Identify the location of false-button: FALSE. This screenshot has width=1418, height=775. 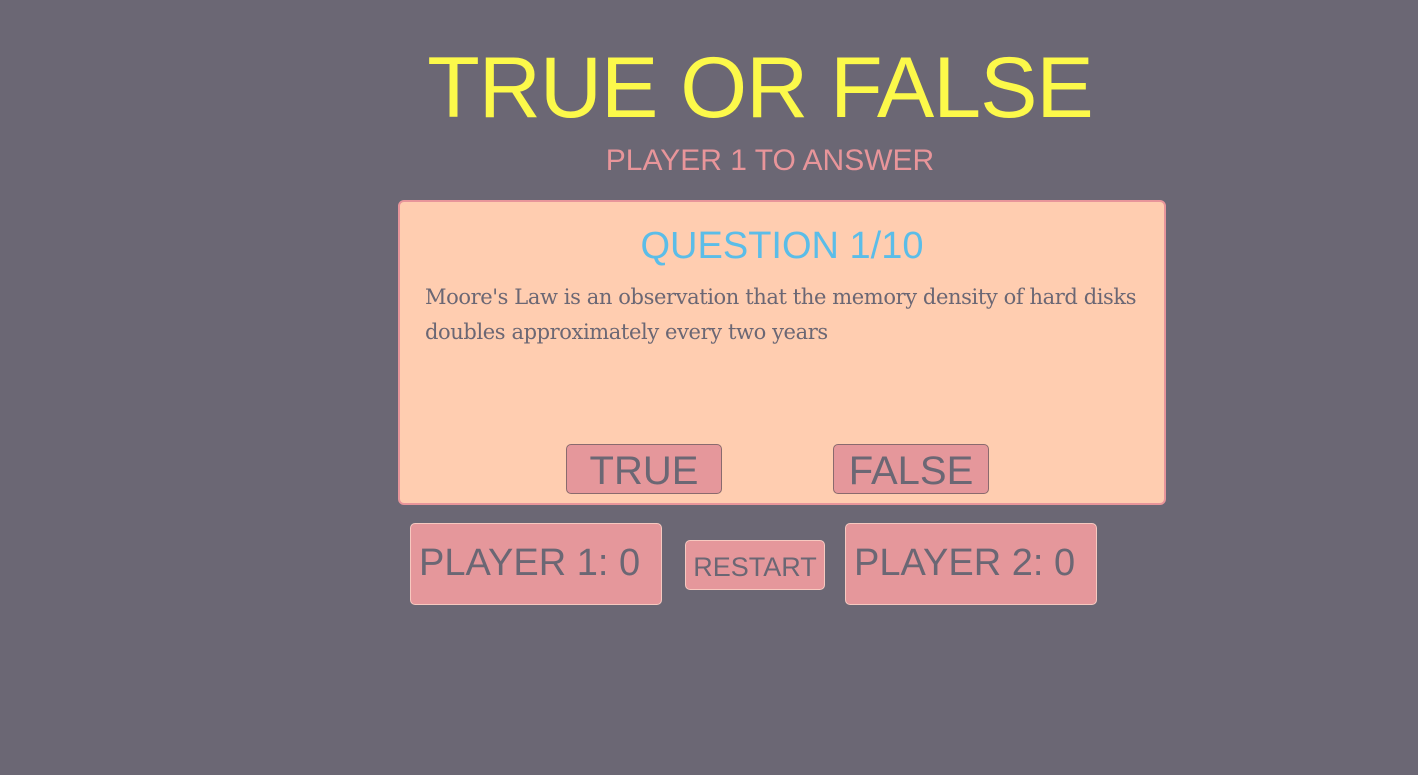
(911, 469).